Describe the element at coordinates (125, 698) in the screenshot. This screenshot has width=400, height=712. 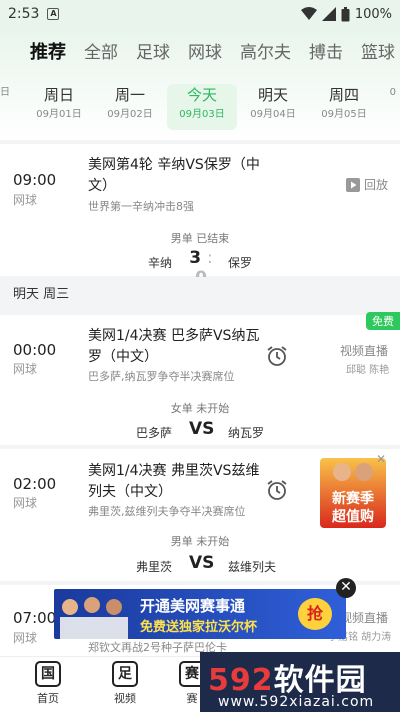
I see `nav-video-label: 视频` at that location.